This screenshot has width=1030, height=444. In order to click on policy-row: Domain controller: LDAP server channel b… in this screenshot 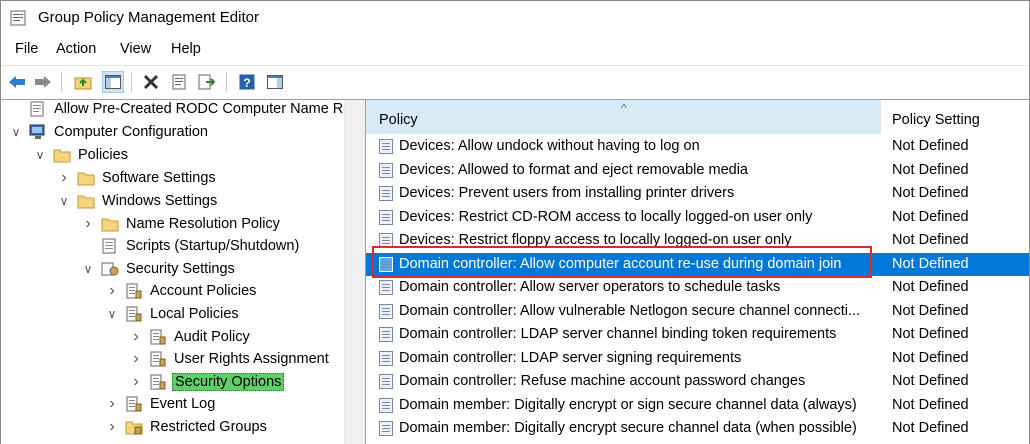, I will do `click(697, 334)`.